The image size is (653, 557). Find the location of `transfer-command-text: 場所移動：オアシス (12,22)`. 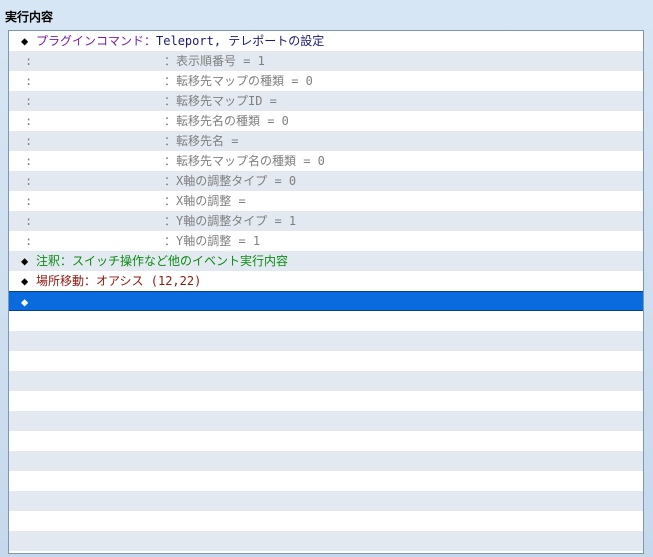

transfer-command-text: 場所移動：オアシス (12,22) is located at coordinates (119, 281).